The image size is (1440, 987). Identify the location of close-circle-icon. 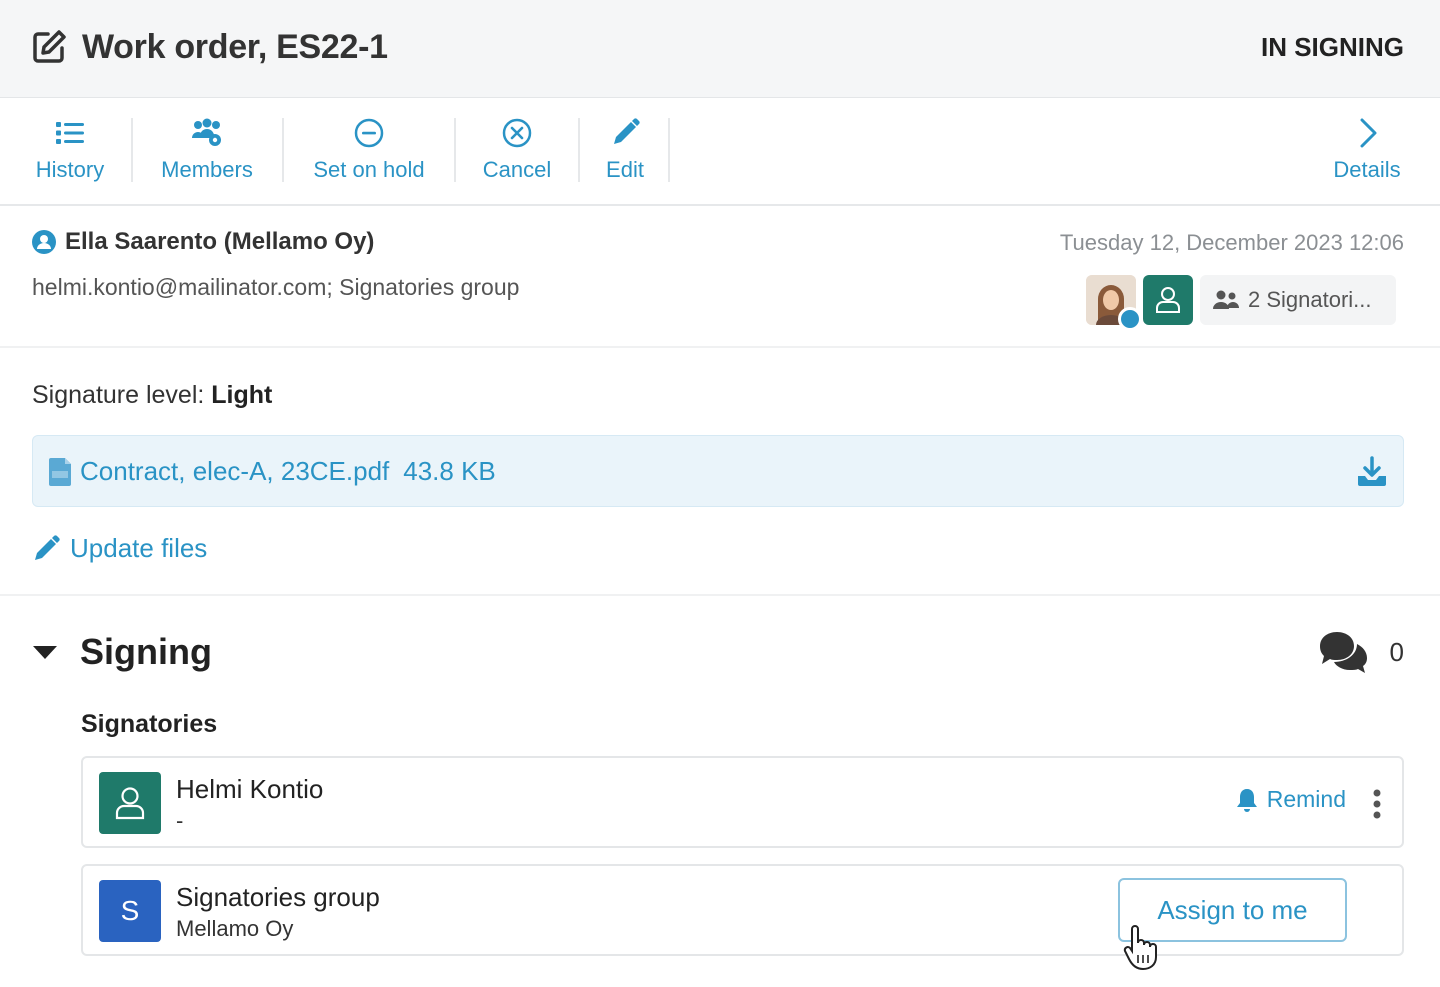
(517, 133).